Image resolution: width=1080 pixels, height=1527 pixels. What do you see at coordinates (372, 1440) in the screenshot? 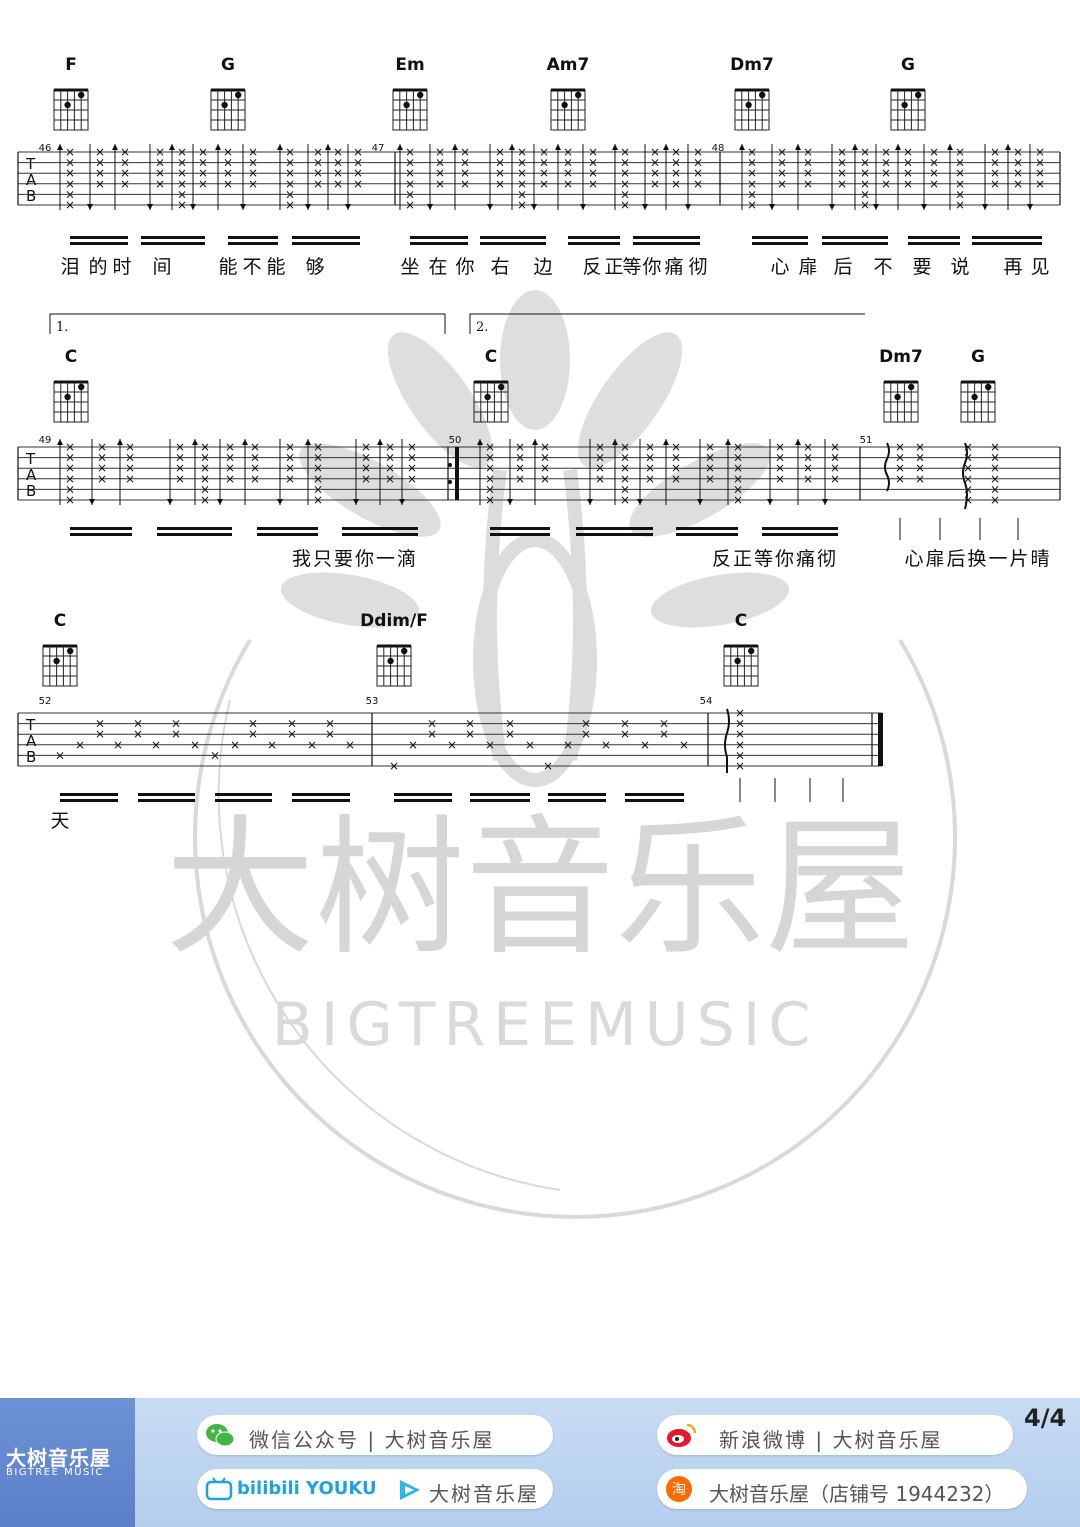
I see `wechat-text: 微信公众号 | 大树音乐屋` at bounding box center [372, 1440].